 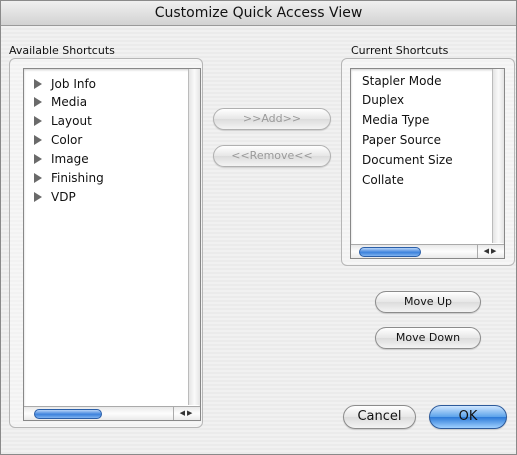 I want to click on tree-item-label: Image, so click(x=70, y=159).